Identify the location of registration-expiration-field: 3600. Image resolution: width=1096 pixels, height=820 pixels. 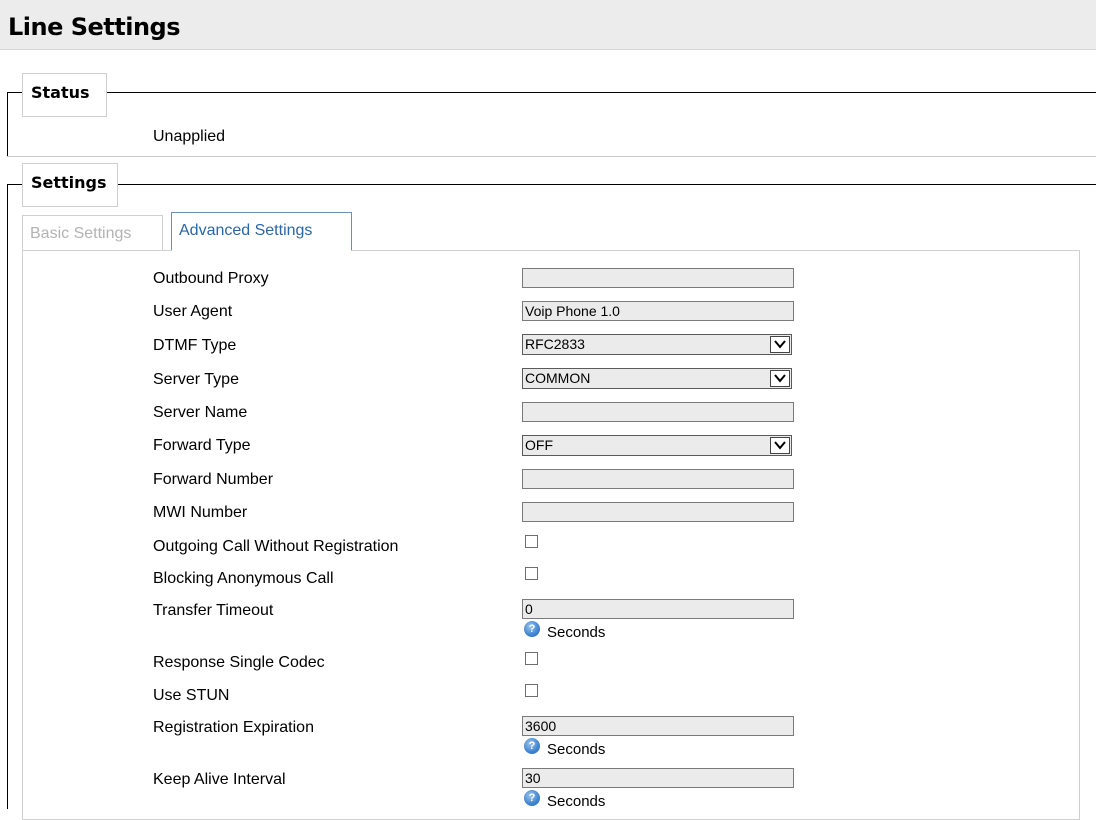
(658, 726).